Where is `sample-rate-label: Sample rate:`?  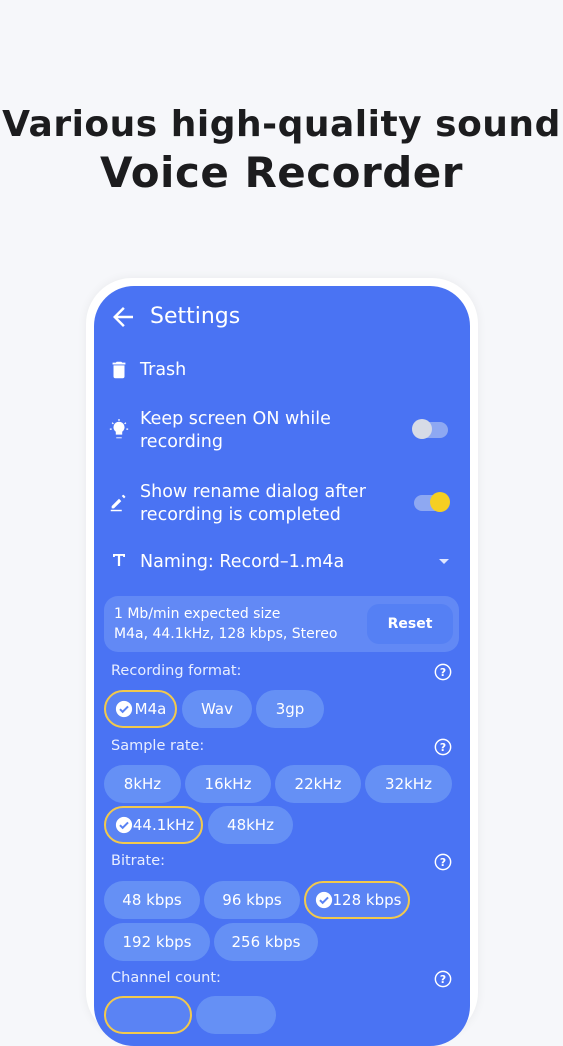 sample-rate-label: Sample rate: is located at coordinates (158, 746).